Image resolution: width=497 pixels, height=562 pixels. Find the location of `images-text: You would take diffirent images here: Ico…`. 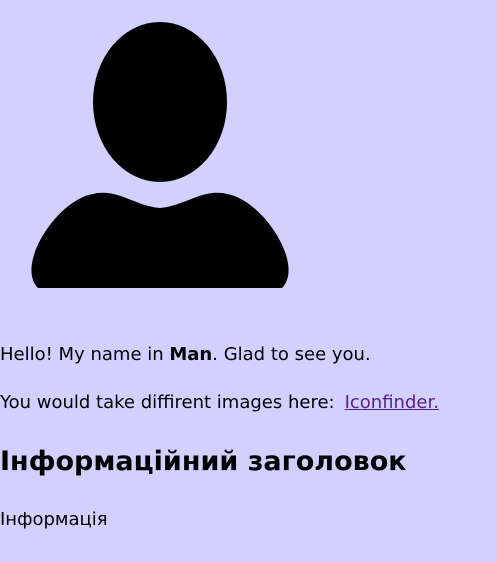

images-text: You would take diffirent images here: Ico… is located at coordinates (219, 403).